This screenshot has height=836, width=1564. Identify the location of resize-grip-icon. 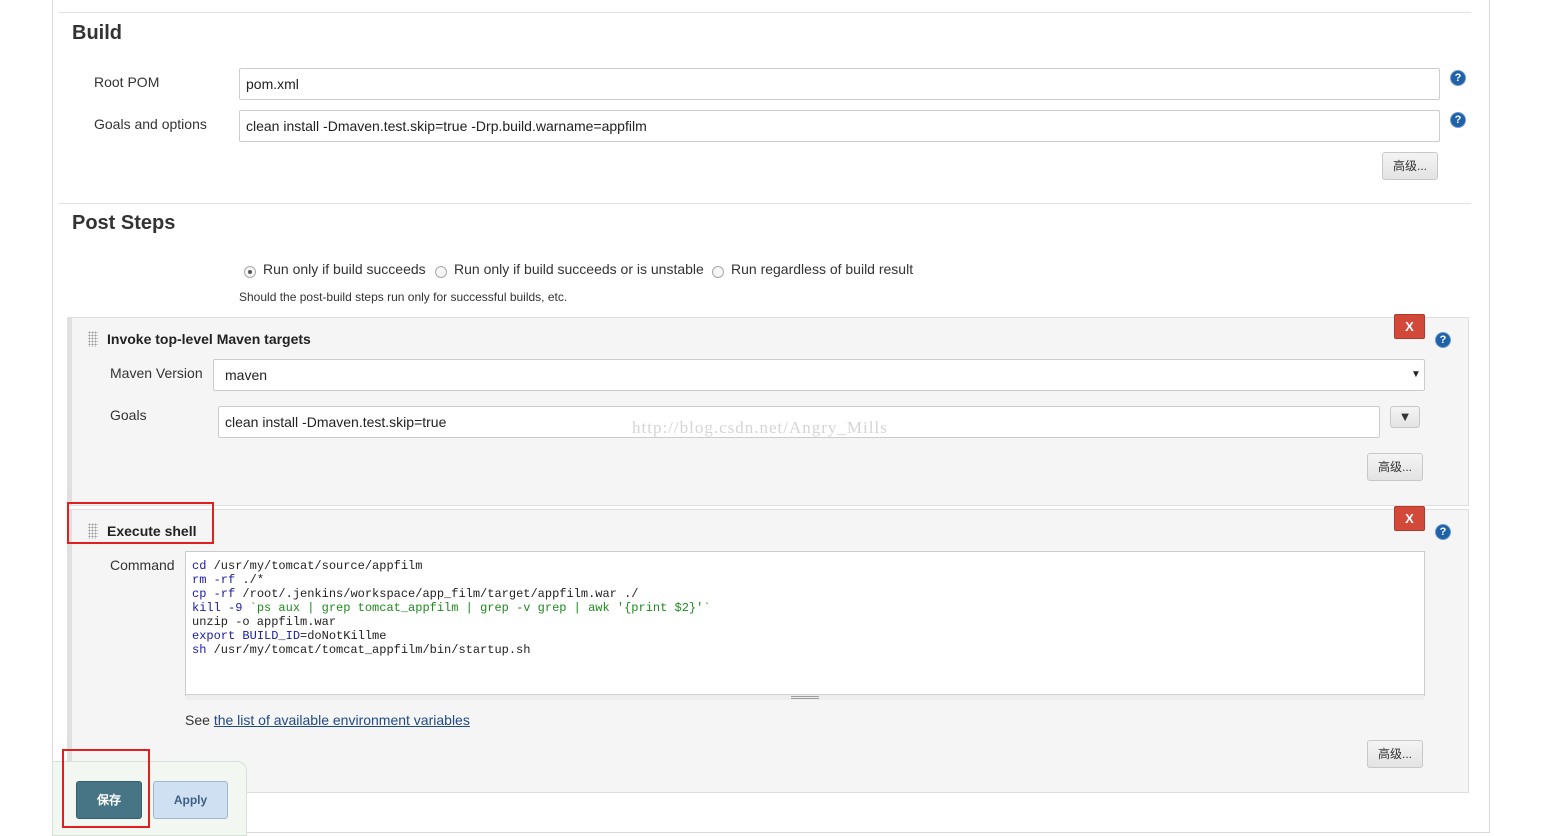
(805, 697).